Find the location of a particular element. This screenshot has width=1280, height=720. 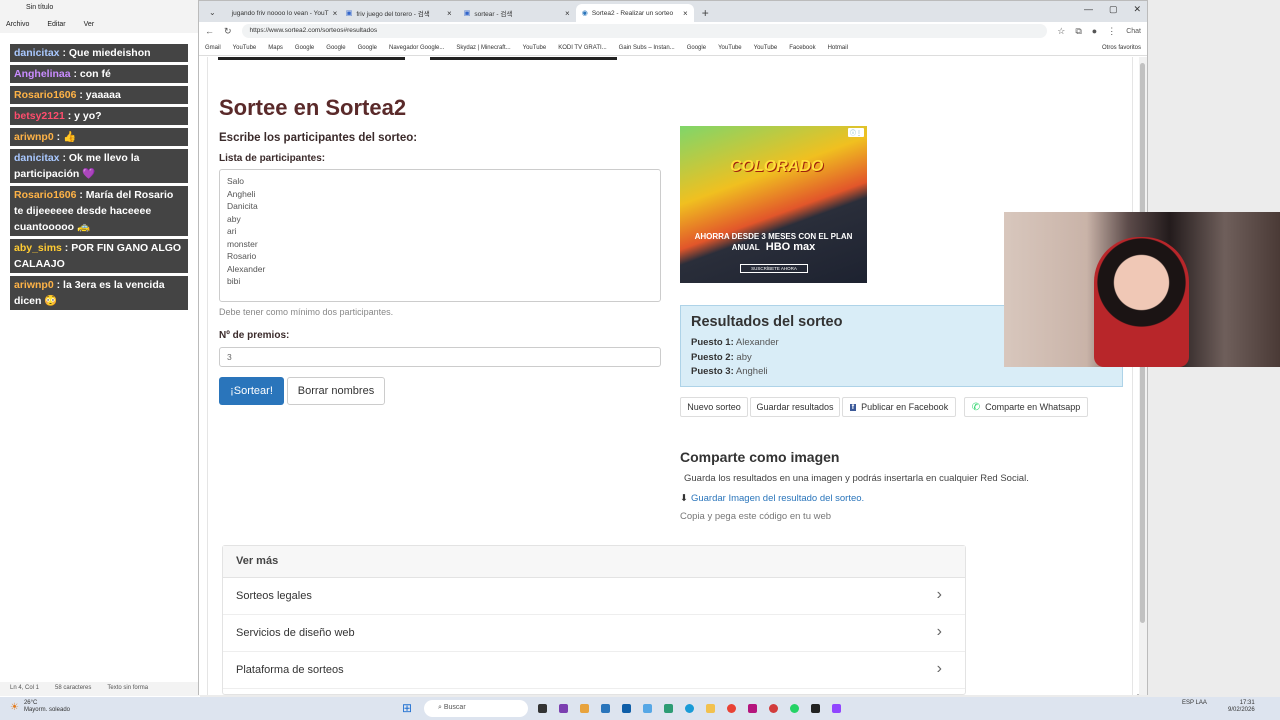

star-icon: ☆ is located at coordinates (1061, 31).